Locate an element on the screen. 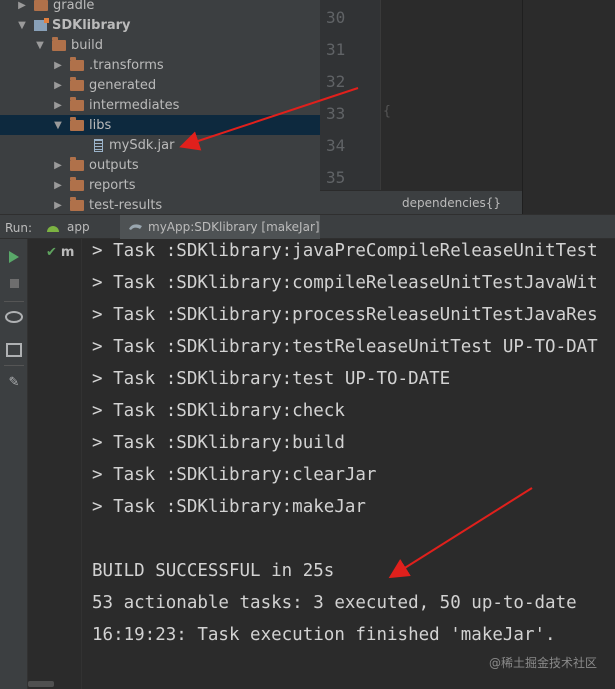 This screenshot has width=615, height=689. watermark: @稀土掘金技术社区 is located at coordinates (542, 663).